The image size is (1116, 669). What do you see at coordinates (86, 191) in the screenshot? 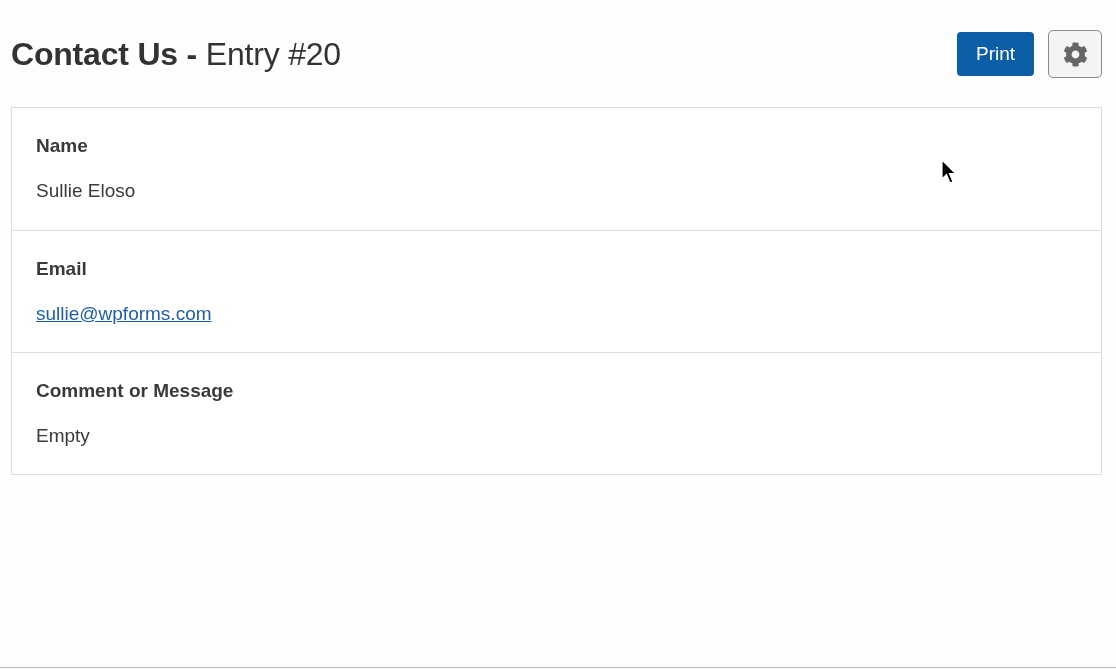
I see `field-value: Sullie Eloso` at bounding box center [86, 191].